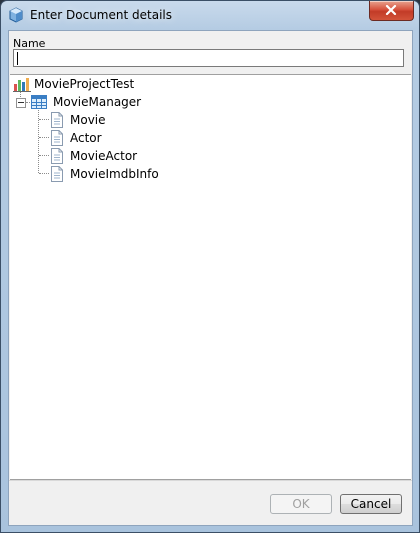  Describe the element at coordinates (21, 103) in the screenshot. I see `collapse-toggle` at that location.